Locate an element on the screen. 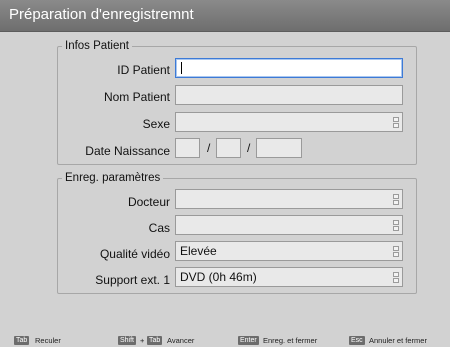 This screenshot has width=450, height=347. patient-name-input is located at coordinates (289, 95).